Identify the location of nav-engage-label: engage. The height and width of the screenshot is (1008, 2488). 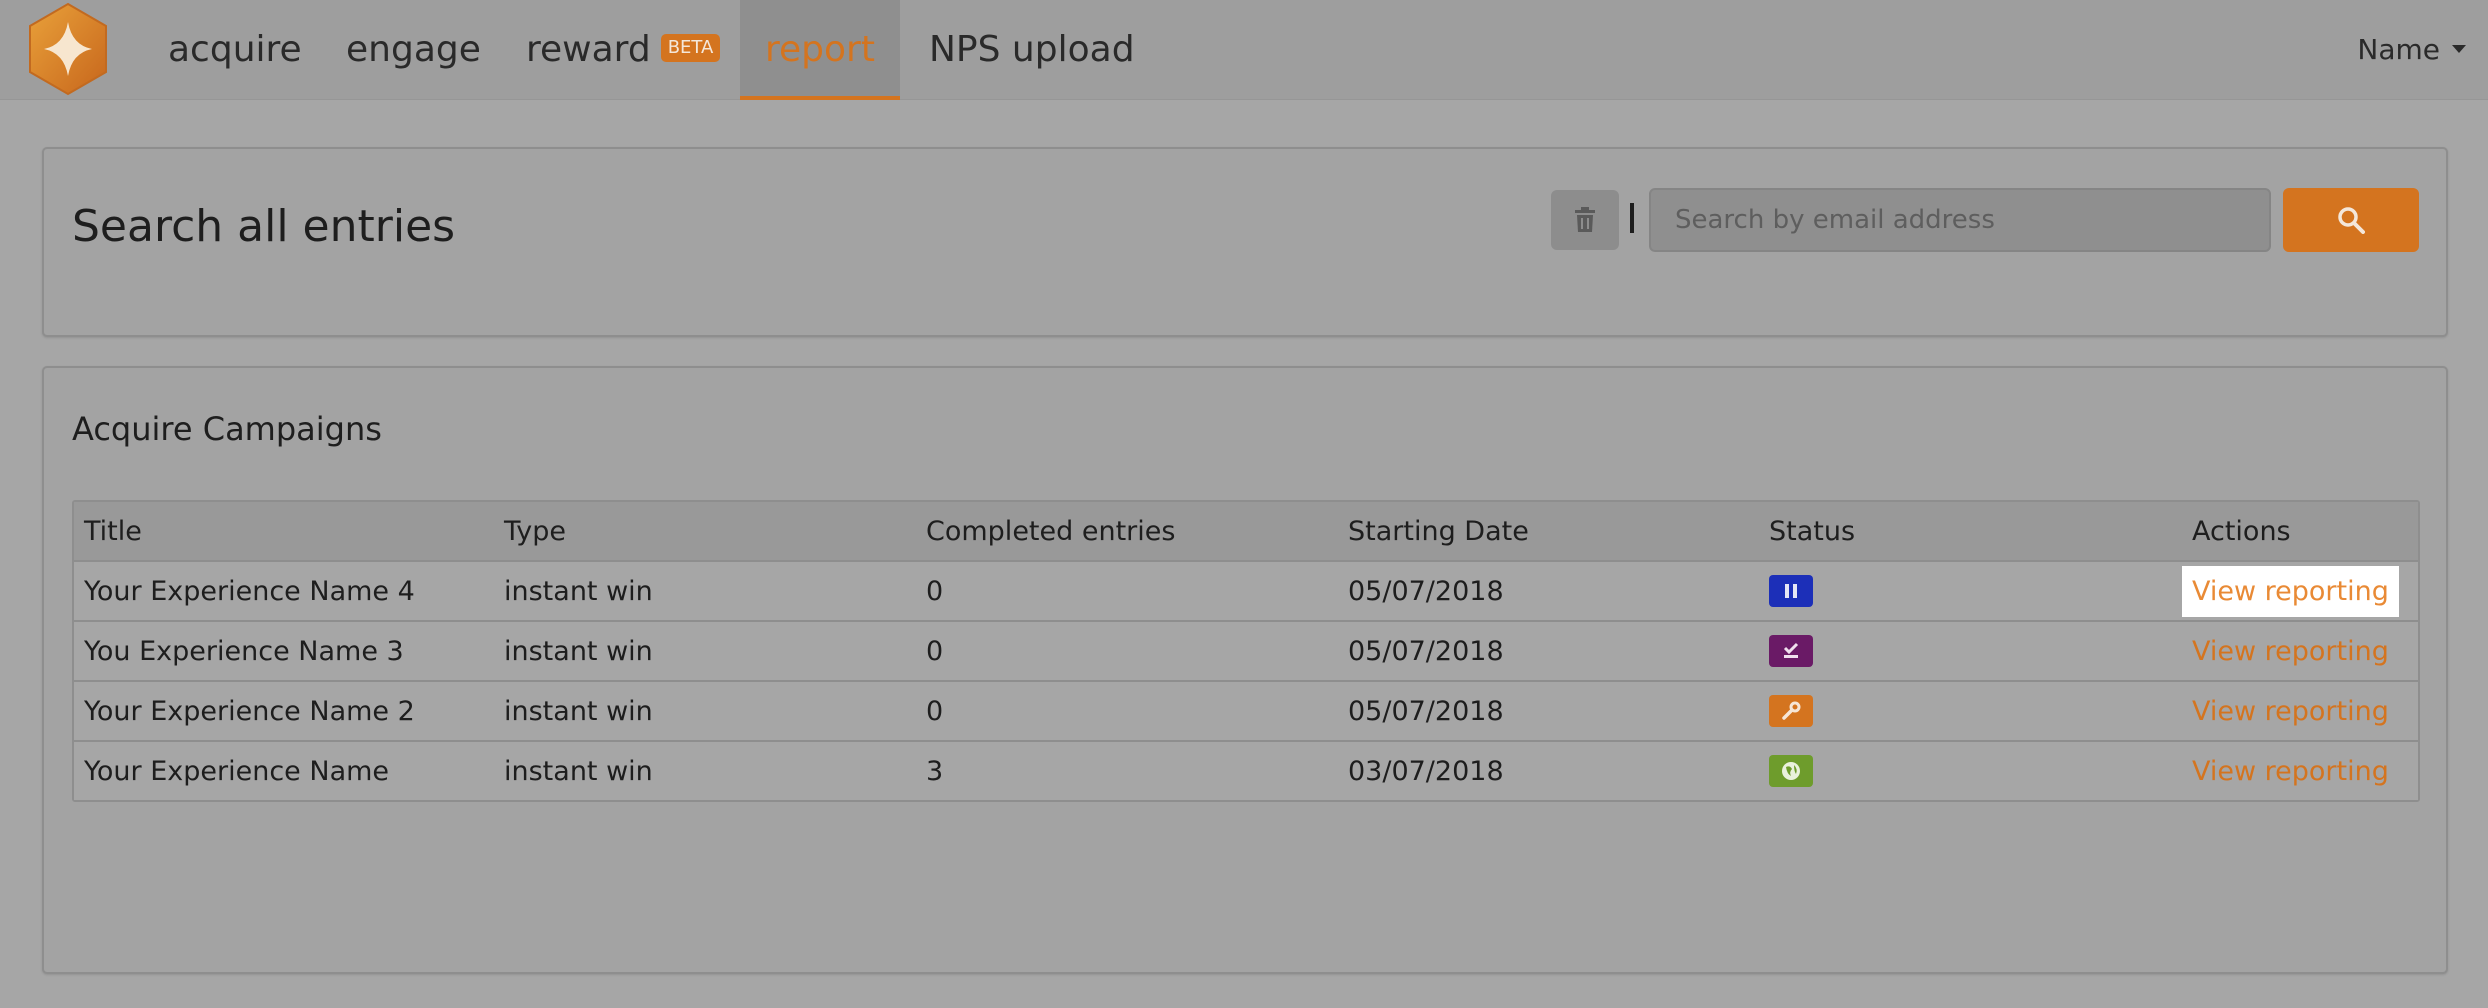
(413, 49).